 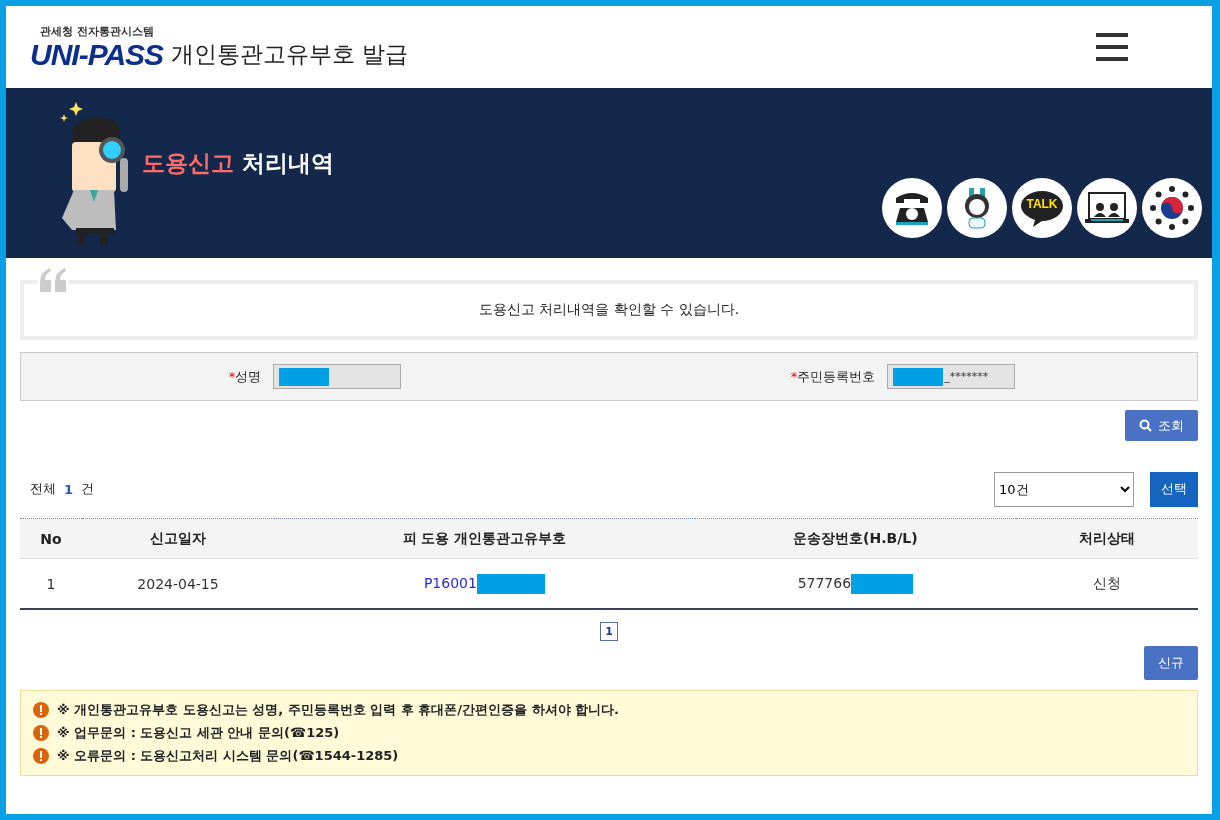 I want to click on column-header: No, so click(x=51, y=538).